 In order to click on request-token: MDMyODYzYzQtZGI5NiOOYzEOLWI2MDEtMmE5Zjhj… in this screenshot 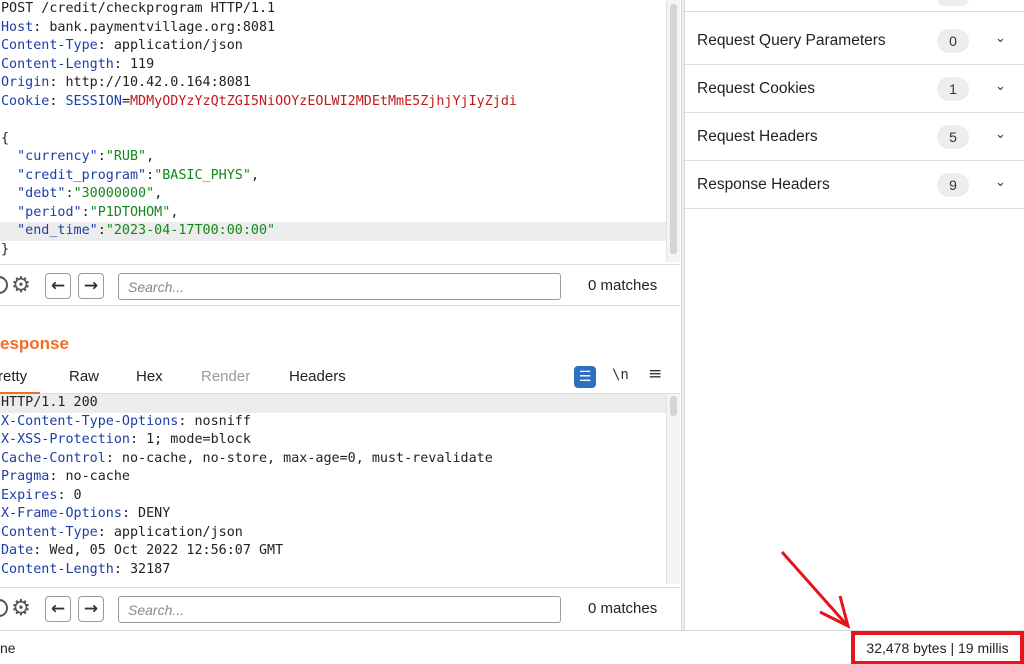, I will do `click(323, 101)`.